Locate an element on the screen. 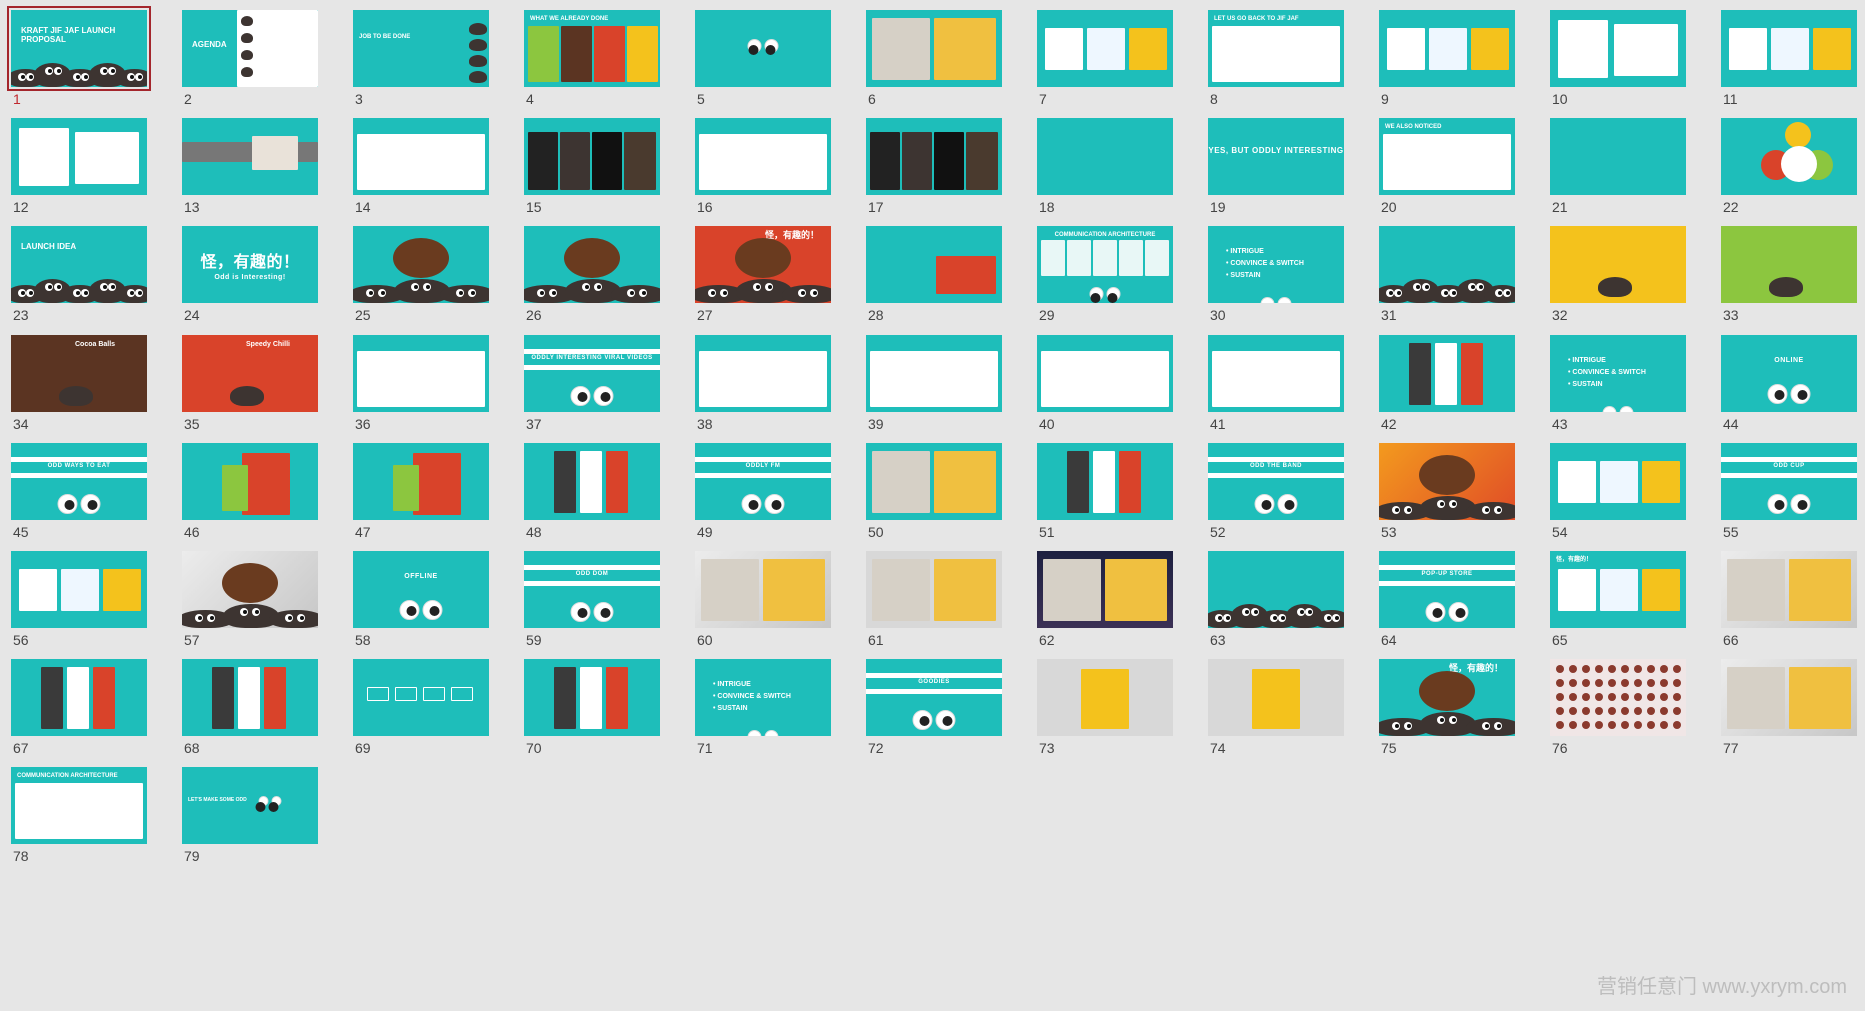 This screenshot has width=1865, height=1011. slide-thumbnail: YES, BUT ODDLY INTERESTING is located at coordinates (1276, 157).